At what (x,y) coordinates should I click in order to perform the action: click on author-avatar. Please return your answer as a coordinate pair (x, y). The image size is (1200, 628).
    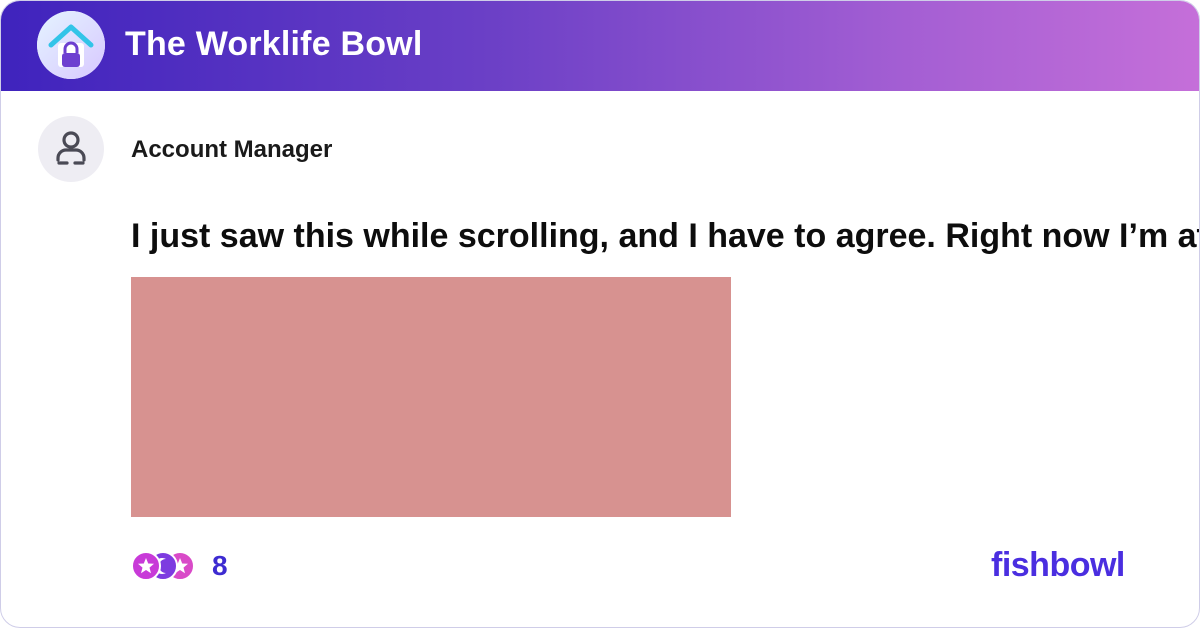
    Looking at the image, I should click on (71, 149).